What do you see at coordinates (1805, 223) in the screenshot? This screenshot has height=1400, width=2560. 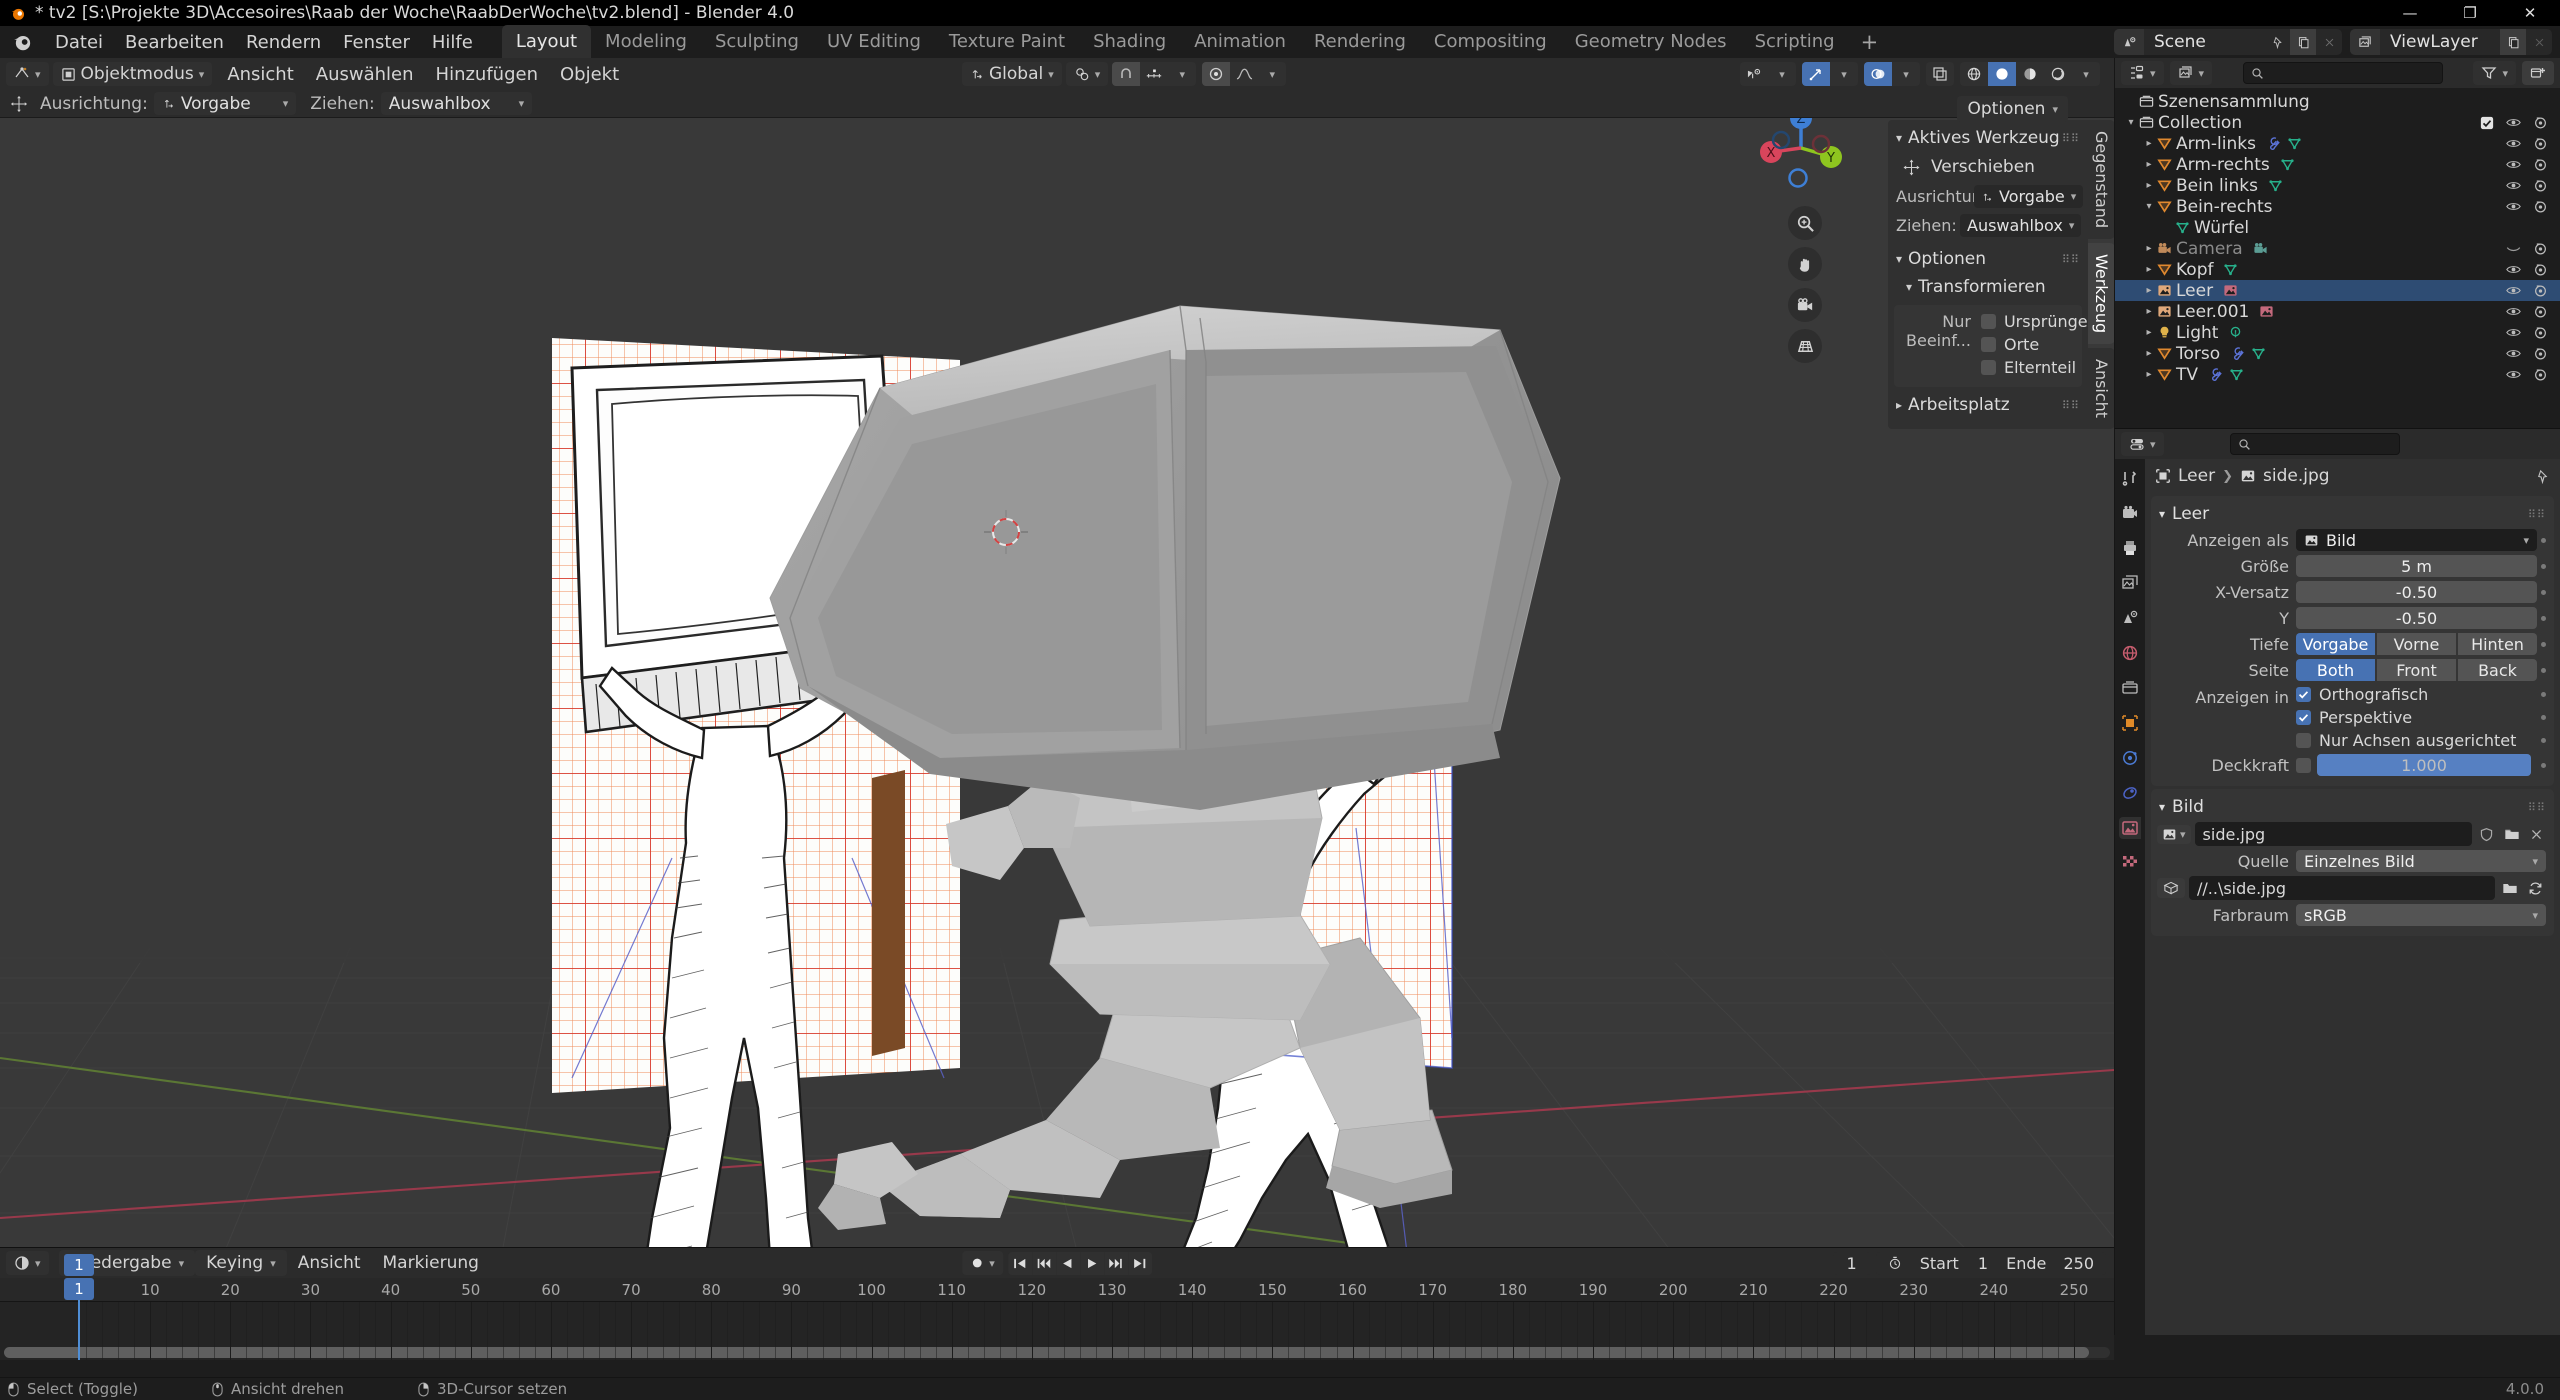 I see `zoom-icon` at bounding box center [1805, 223].